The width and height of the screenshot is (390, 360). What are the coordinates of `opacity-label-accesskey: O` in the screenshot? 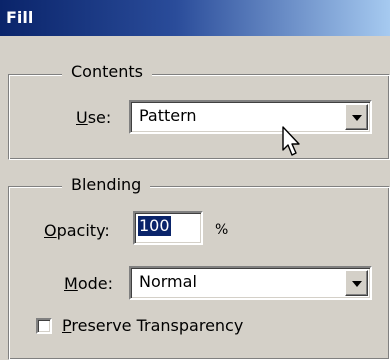 It's located at (50, 230).